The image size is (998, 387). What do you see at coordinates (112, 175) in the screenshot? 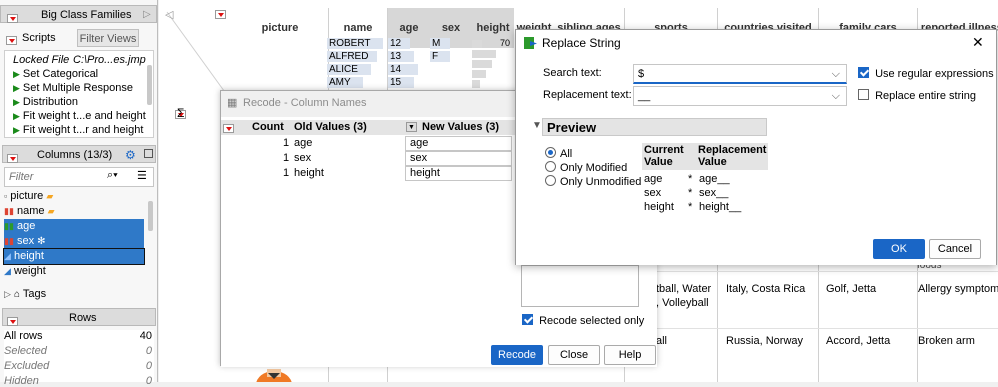
I see `search-icon: ⌕▾` at bounding box center [112, 175].